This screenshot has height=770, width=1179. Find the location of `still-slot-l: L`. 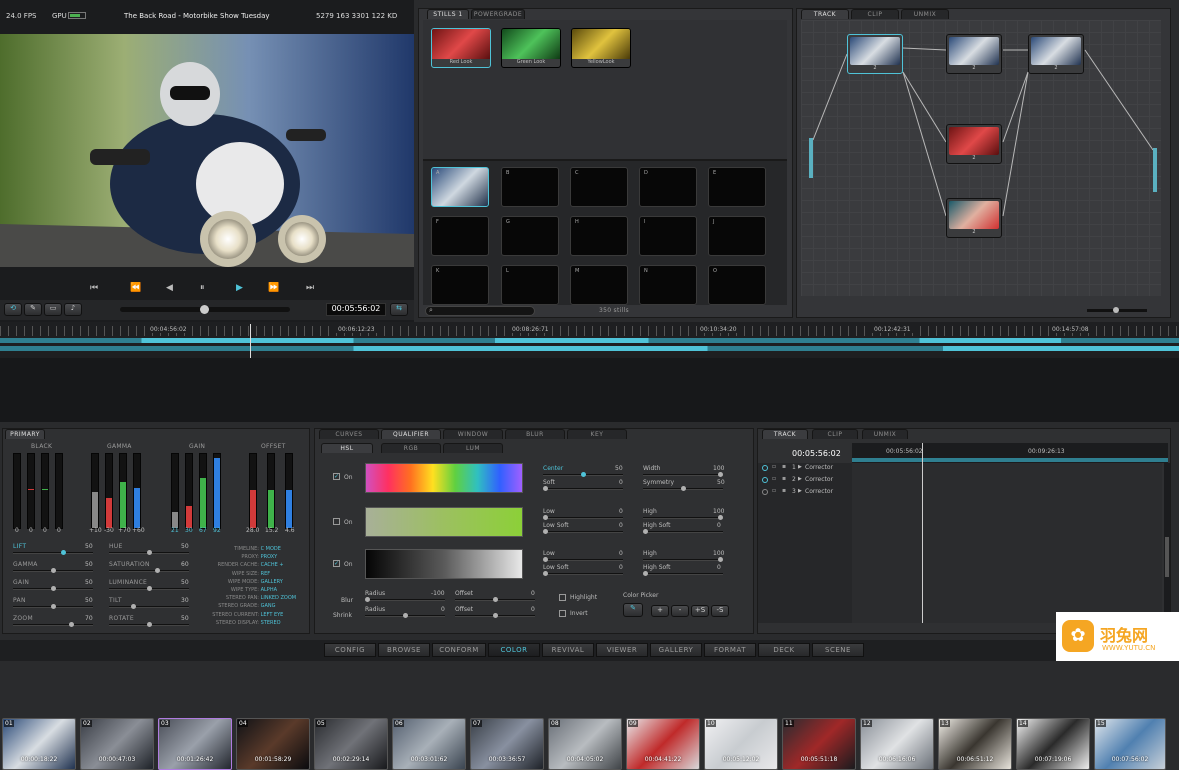

still-slot-l: L is located at coordinates (530, 285).